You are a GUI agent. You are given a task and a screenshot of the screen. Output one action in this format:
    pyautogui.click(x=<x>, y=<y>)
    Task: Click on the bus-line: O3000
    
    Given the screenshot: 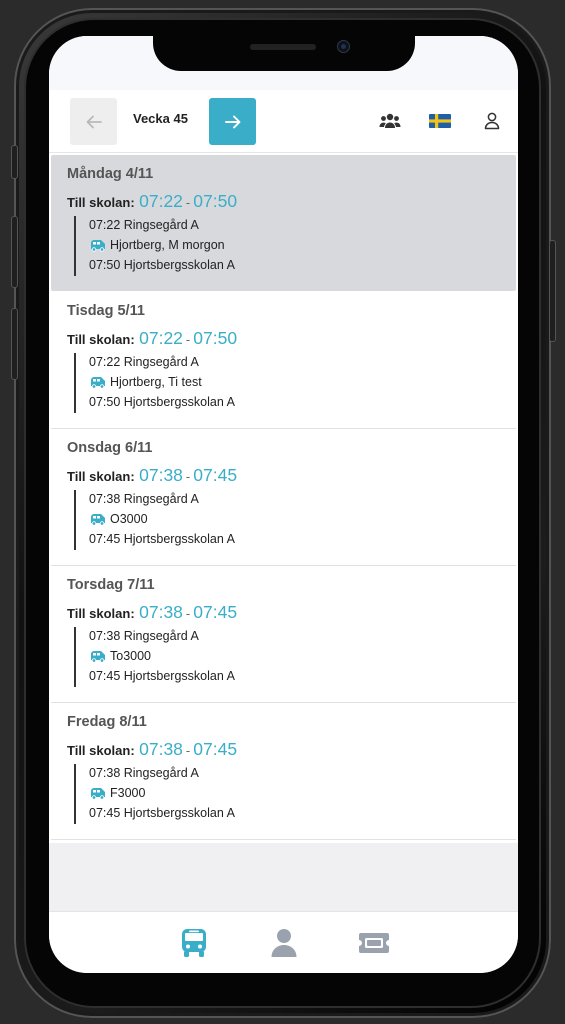 What is the action you would take?
    pyautogui.click(x=118, y=519)
    